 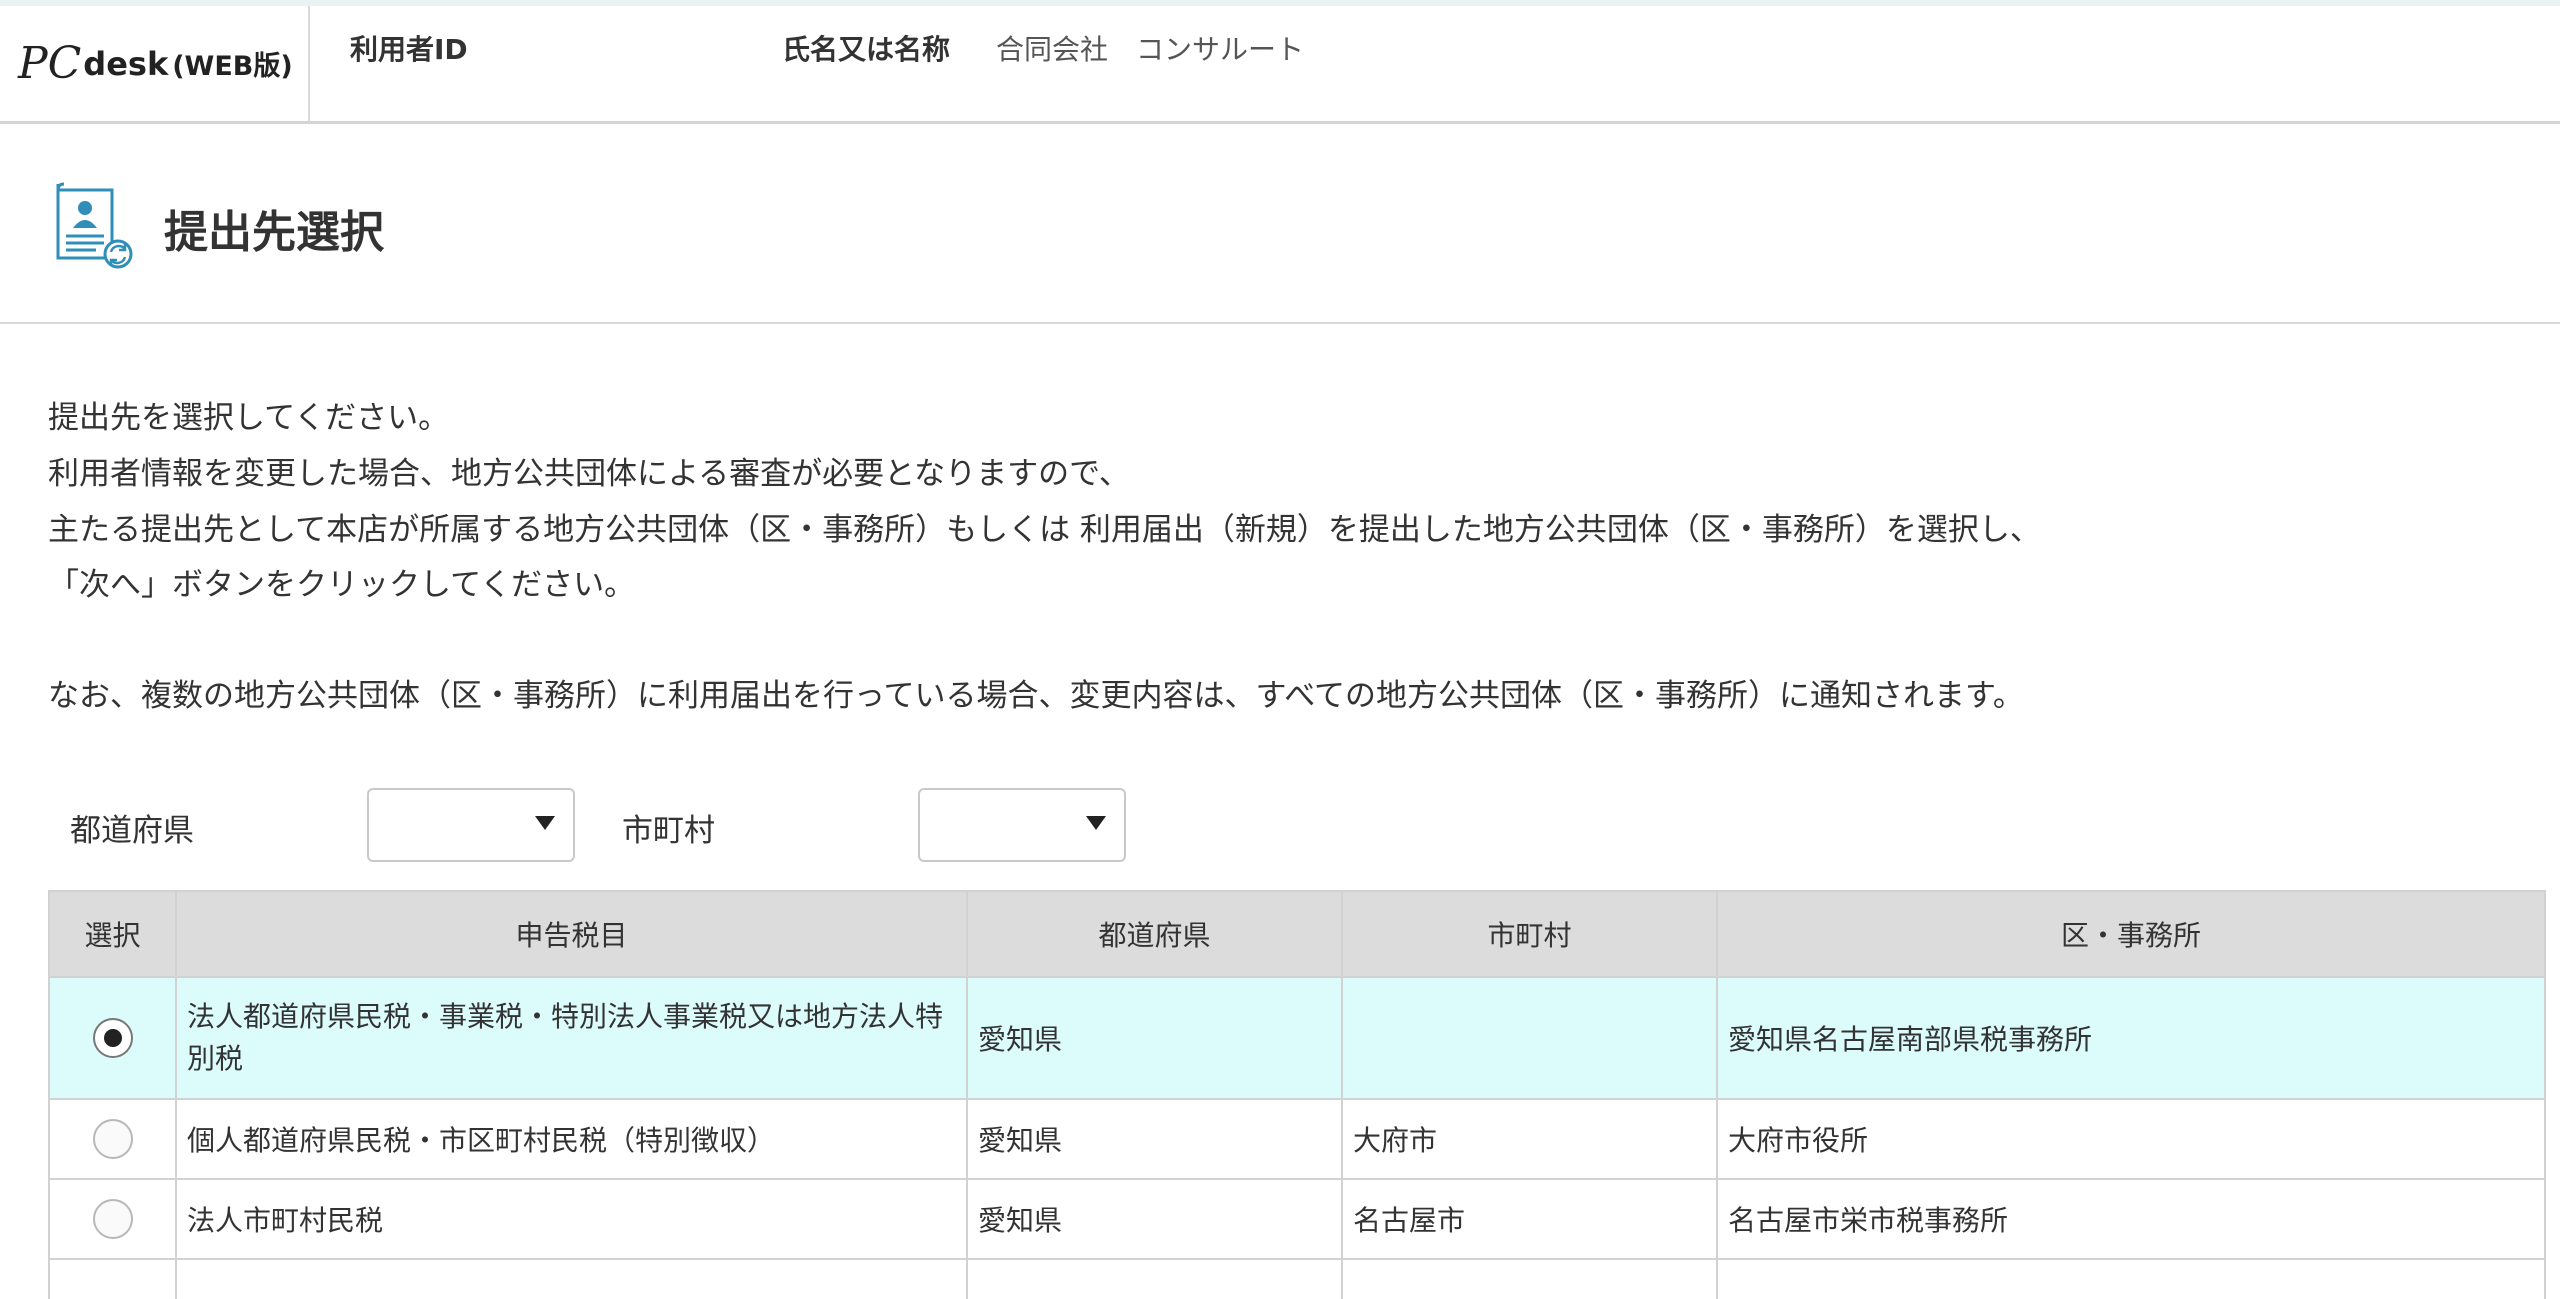 I want to click on table-row: 個人都道府県民税・市区町村民税（特別徴収） 愛知県 大府市 大府市役所, so click(x=1297, y=1139).